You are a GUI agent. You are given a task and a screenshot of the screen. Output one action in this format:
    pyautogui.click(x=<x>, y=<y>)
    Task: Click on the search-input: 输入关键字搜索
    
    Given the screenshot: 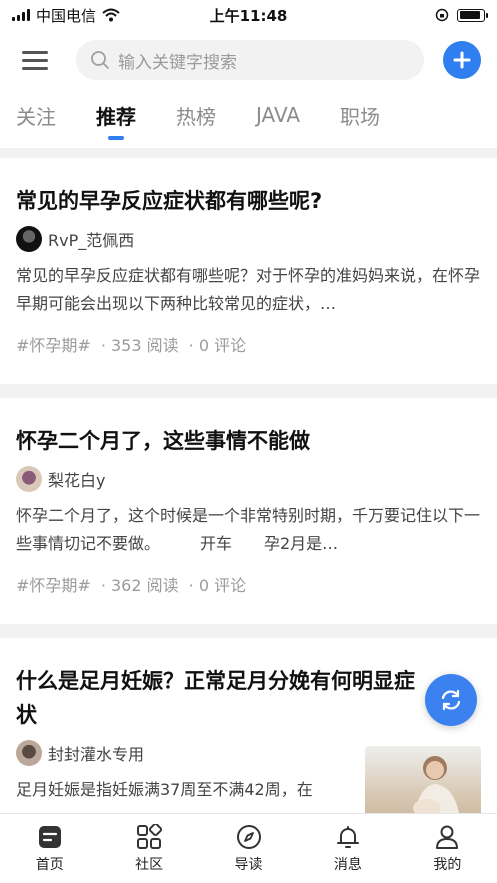 What is the action you would take?
    pyautogui.click(x=250, y=60)
    